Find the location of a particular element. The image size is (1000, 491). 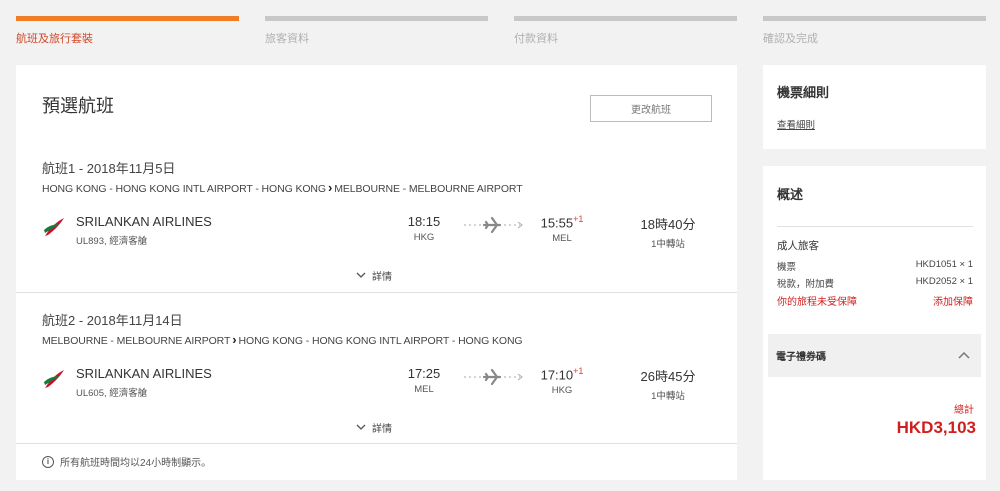

ticket-value: HKD1051 × 1 is located at coordinates (944, 264).